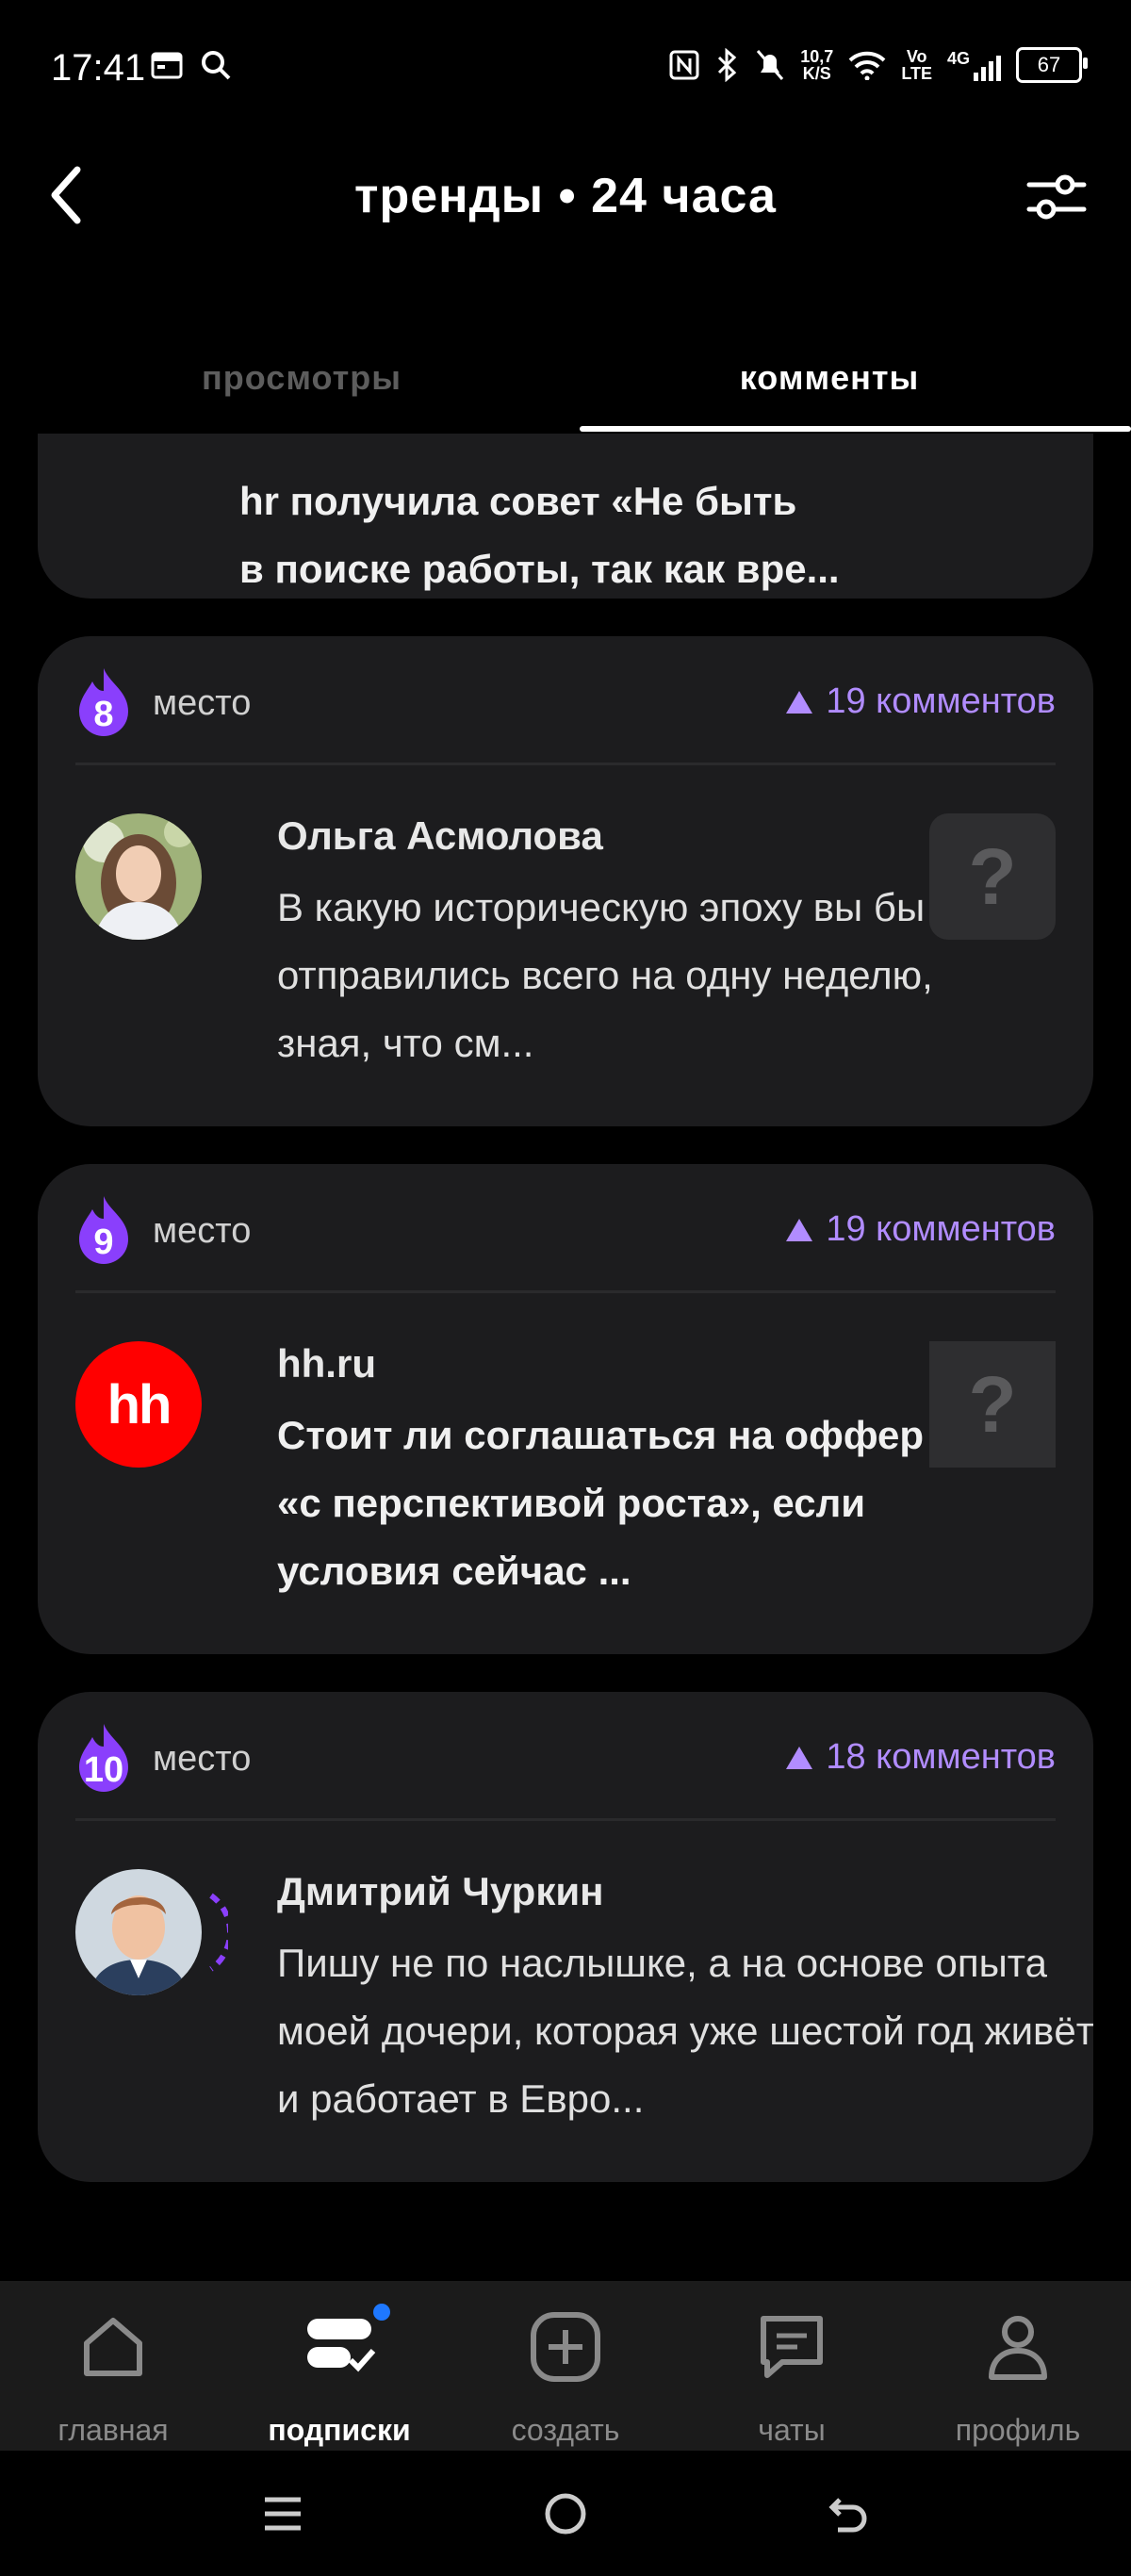 This screenshot has width=1131, height=2576. What do you see at coordinates (855, 429) in the screenshot?
I see `active-tab-indicator` at bounding box center [855, 429].